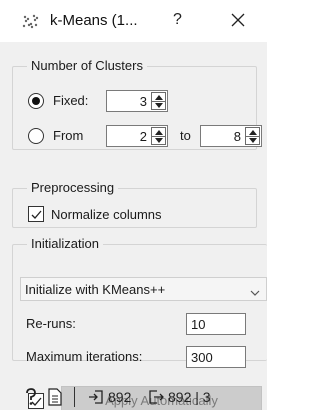  What do you see at coordinates (177, 20) in the screenshot?
I see `help-button: ?` at bounding box center [177, 20].